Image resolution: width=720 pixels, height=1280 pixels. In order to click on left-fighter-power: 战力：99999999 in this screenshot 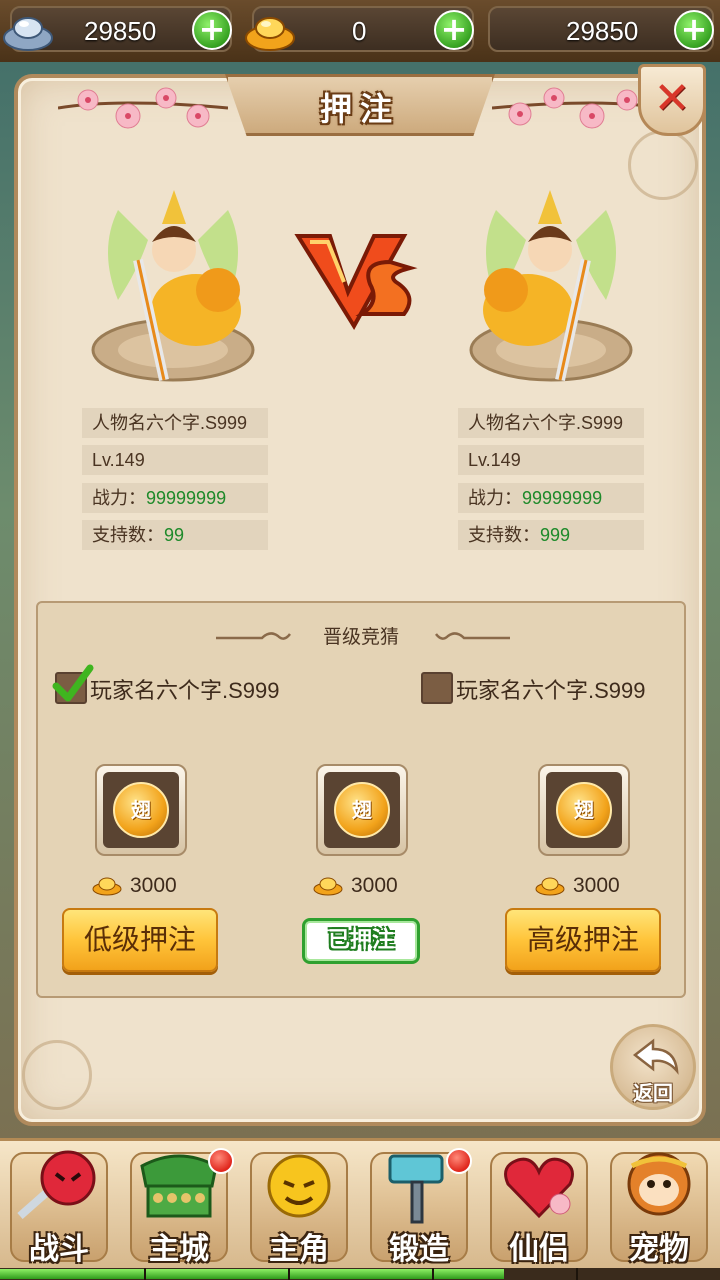, I will do `click(175, 498)`.